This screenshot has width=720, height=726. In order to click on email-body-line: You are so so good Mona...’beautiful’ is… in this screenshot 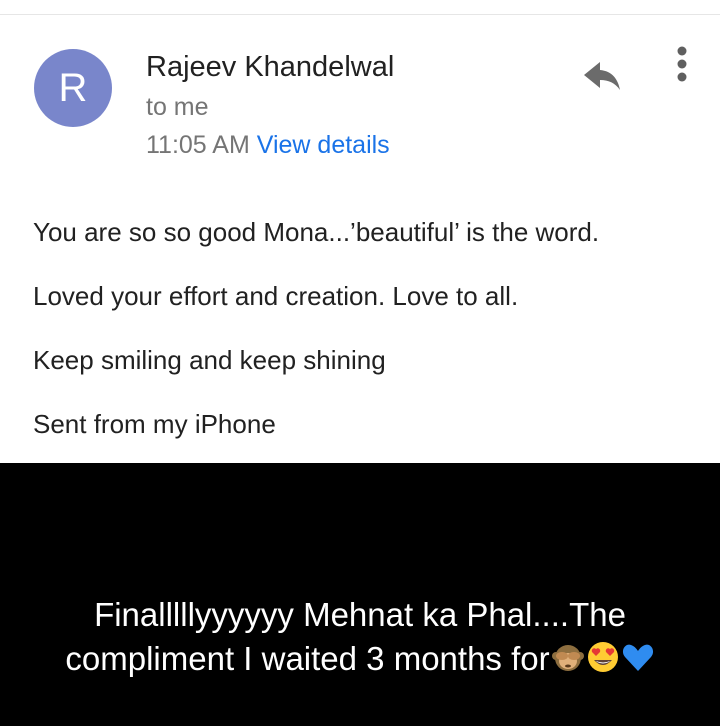, I will do `click(316, 232)`.